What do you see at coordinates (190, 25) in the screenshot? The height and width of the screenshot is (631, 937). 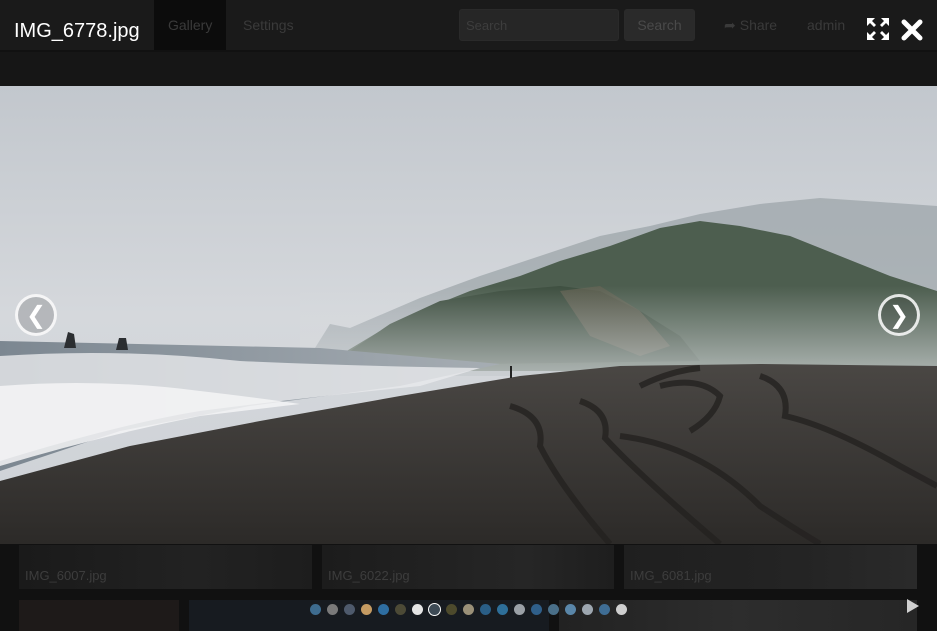 I see `nav-tab-gallery: Gallery` at bounding box center [190, 25].